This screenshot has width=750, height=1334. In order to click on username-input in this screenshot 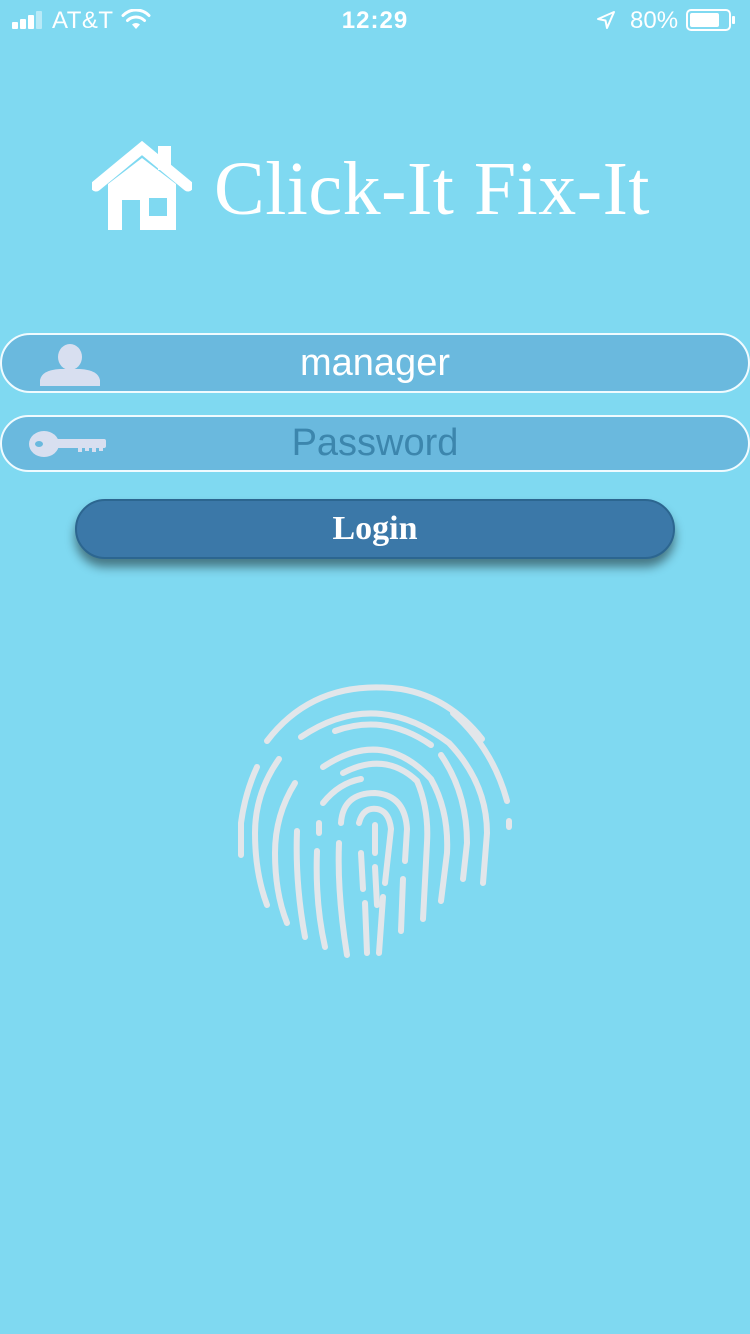, I will do `click(375, 363)`.